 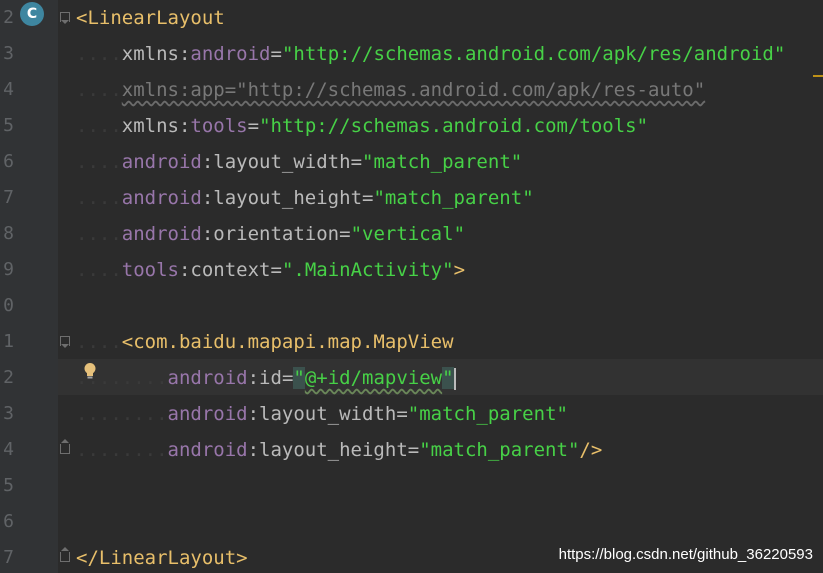 I want to click on code-line: ........android:id="@+id/mapview", so click(x=266, y=378).